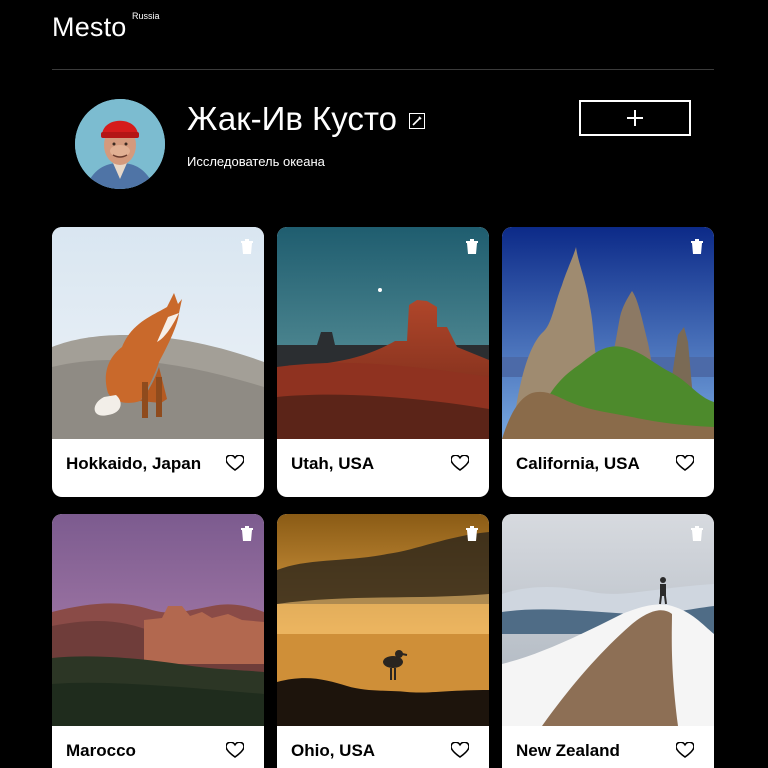 This screenshot has height=768, width=768. I want to click on pencil-icon, so click(417, 121).